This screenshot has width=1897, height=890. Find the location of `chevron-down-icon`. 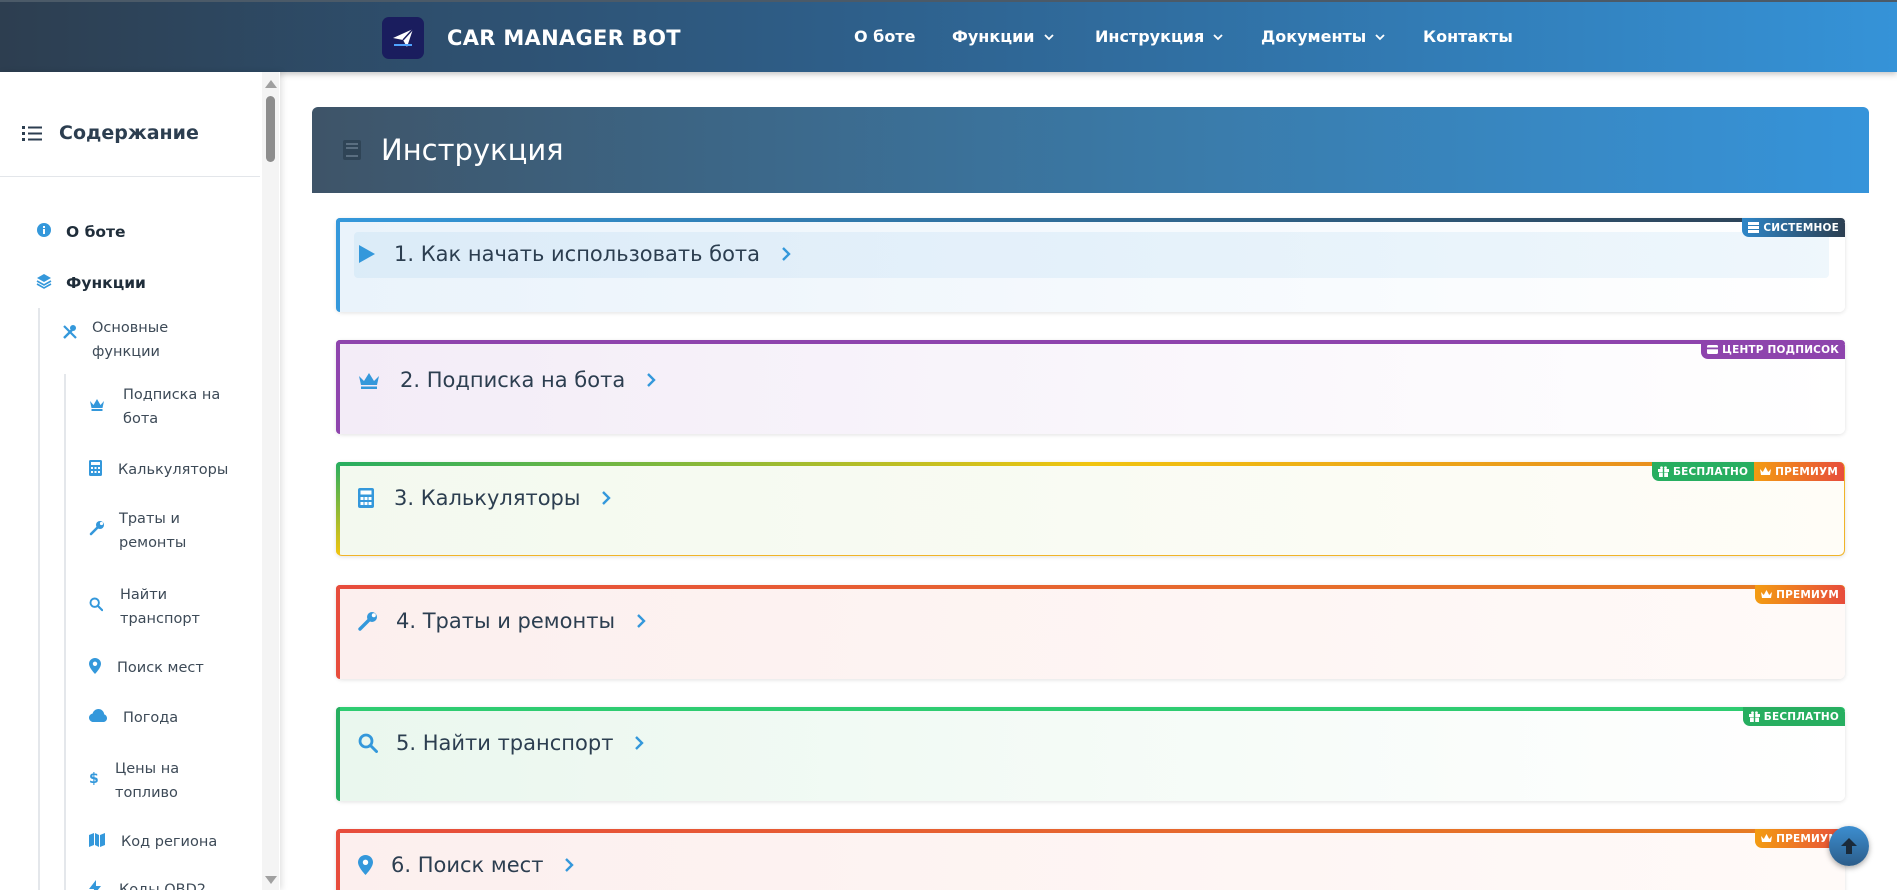

chevron-down-icon is located at coordinates (1380, 36).